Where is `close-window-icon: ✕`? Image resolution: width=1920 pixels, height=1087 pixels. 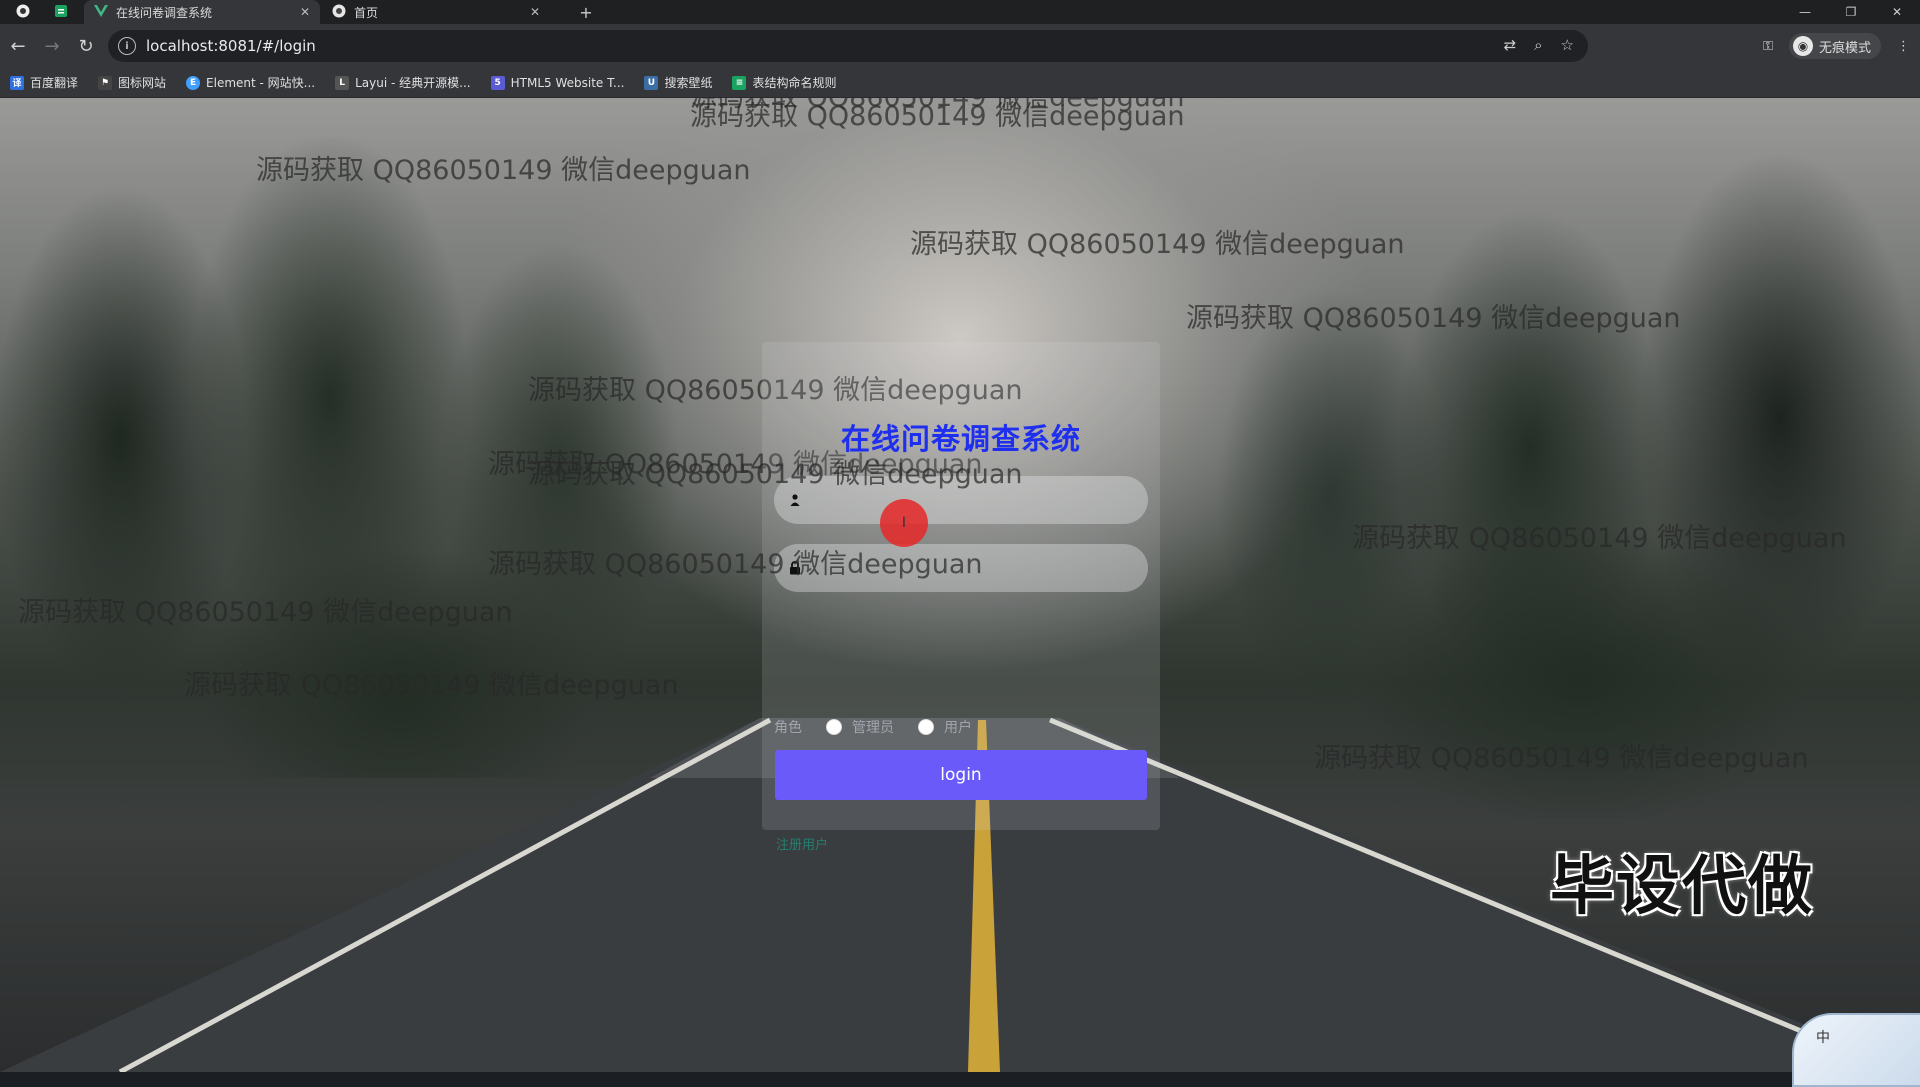 close-window-icon: ✕ is located at coordinates (1897, 12).